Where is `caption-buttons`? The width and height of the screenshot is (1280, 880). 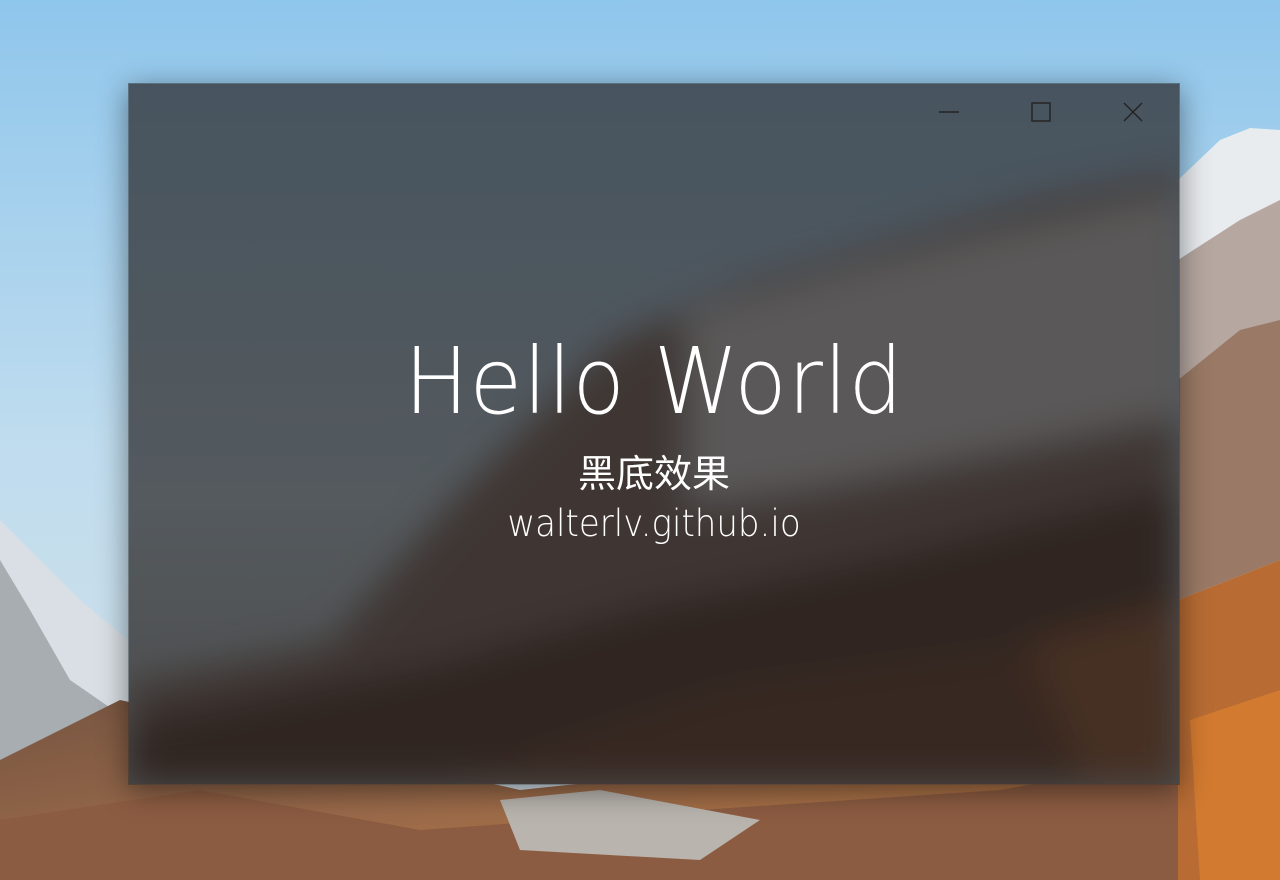
caption-buttons is located at coordinates (1041, 112).